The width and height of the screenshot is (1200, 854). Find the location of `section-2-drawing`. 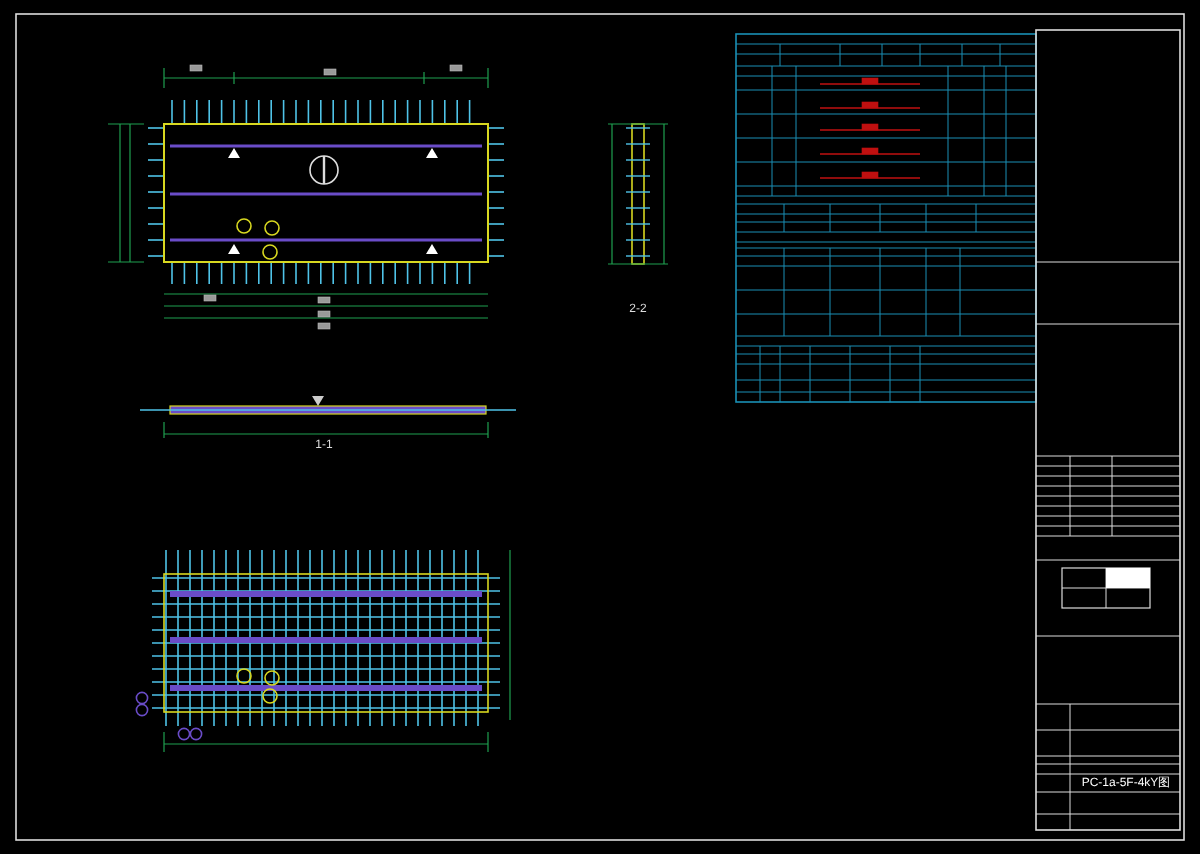

section-2-drawing is located at coordinates (638, 194).